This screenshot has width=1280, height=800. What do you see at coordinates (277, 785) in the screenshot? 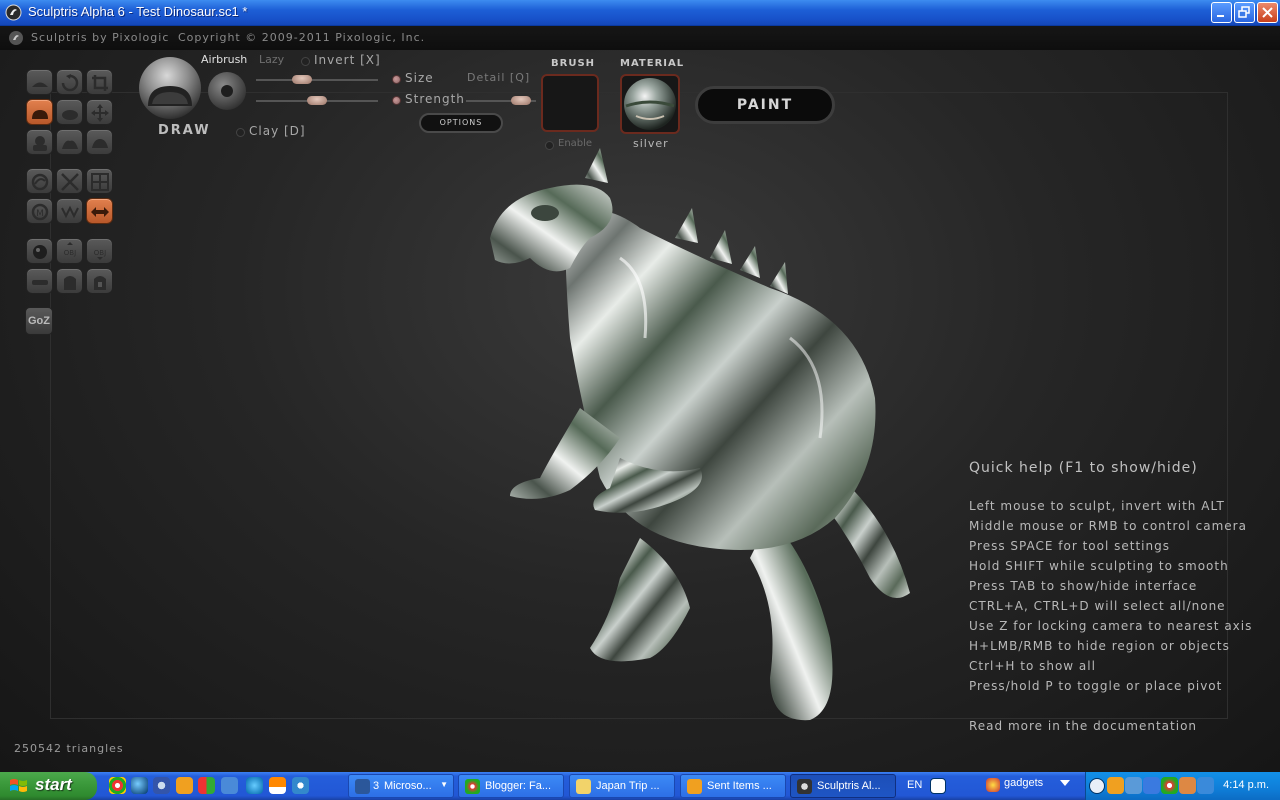
I see `vlc-quicklaunch-icon` at bounding box center [277, 785].